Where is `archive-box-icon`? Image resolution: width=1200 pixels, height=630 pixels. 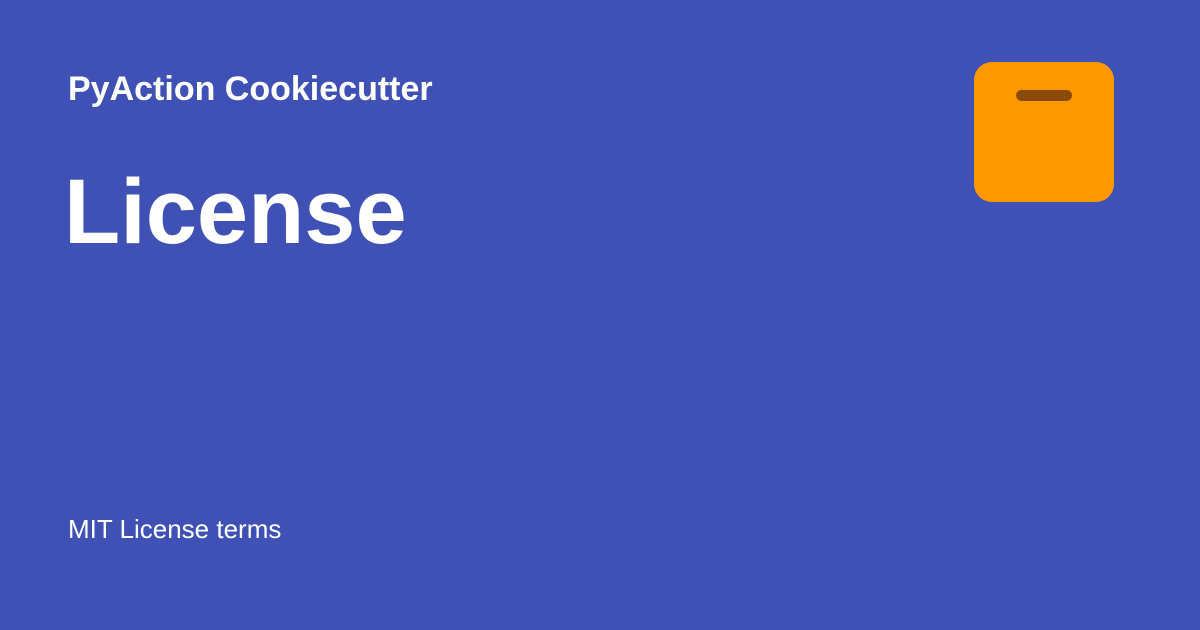 archive-box-icon is located at coordinates (1044, 132).